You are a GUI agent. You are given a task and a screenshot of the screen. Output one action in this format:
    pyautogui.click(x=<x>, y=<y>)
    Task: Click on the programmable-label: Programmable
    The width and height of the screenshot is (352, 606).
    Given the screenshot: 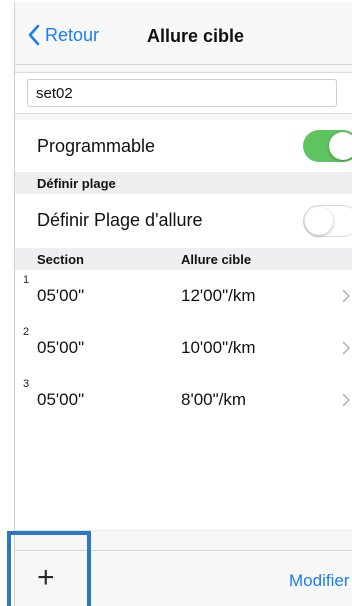 What is the action you would take?
    pyautogui.click(x=96, y=146)
    